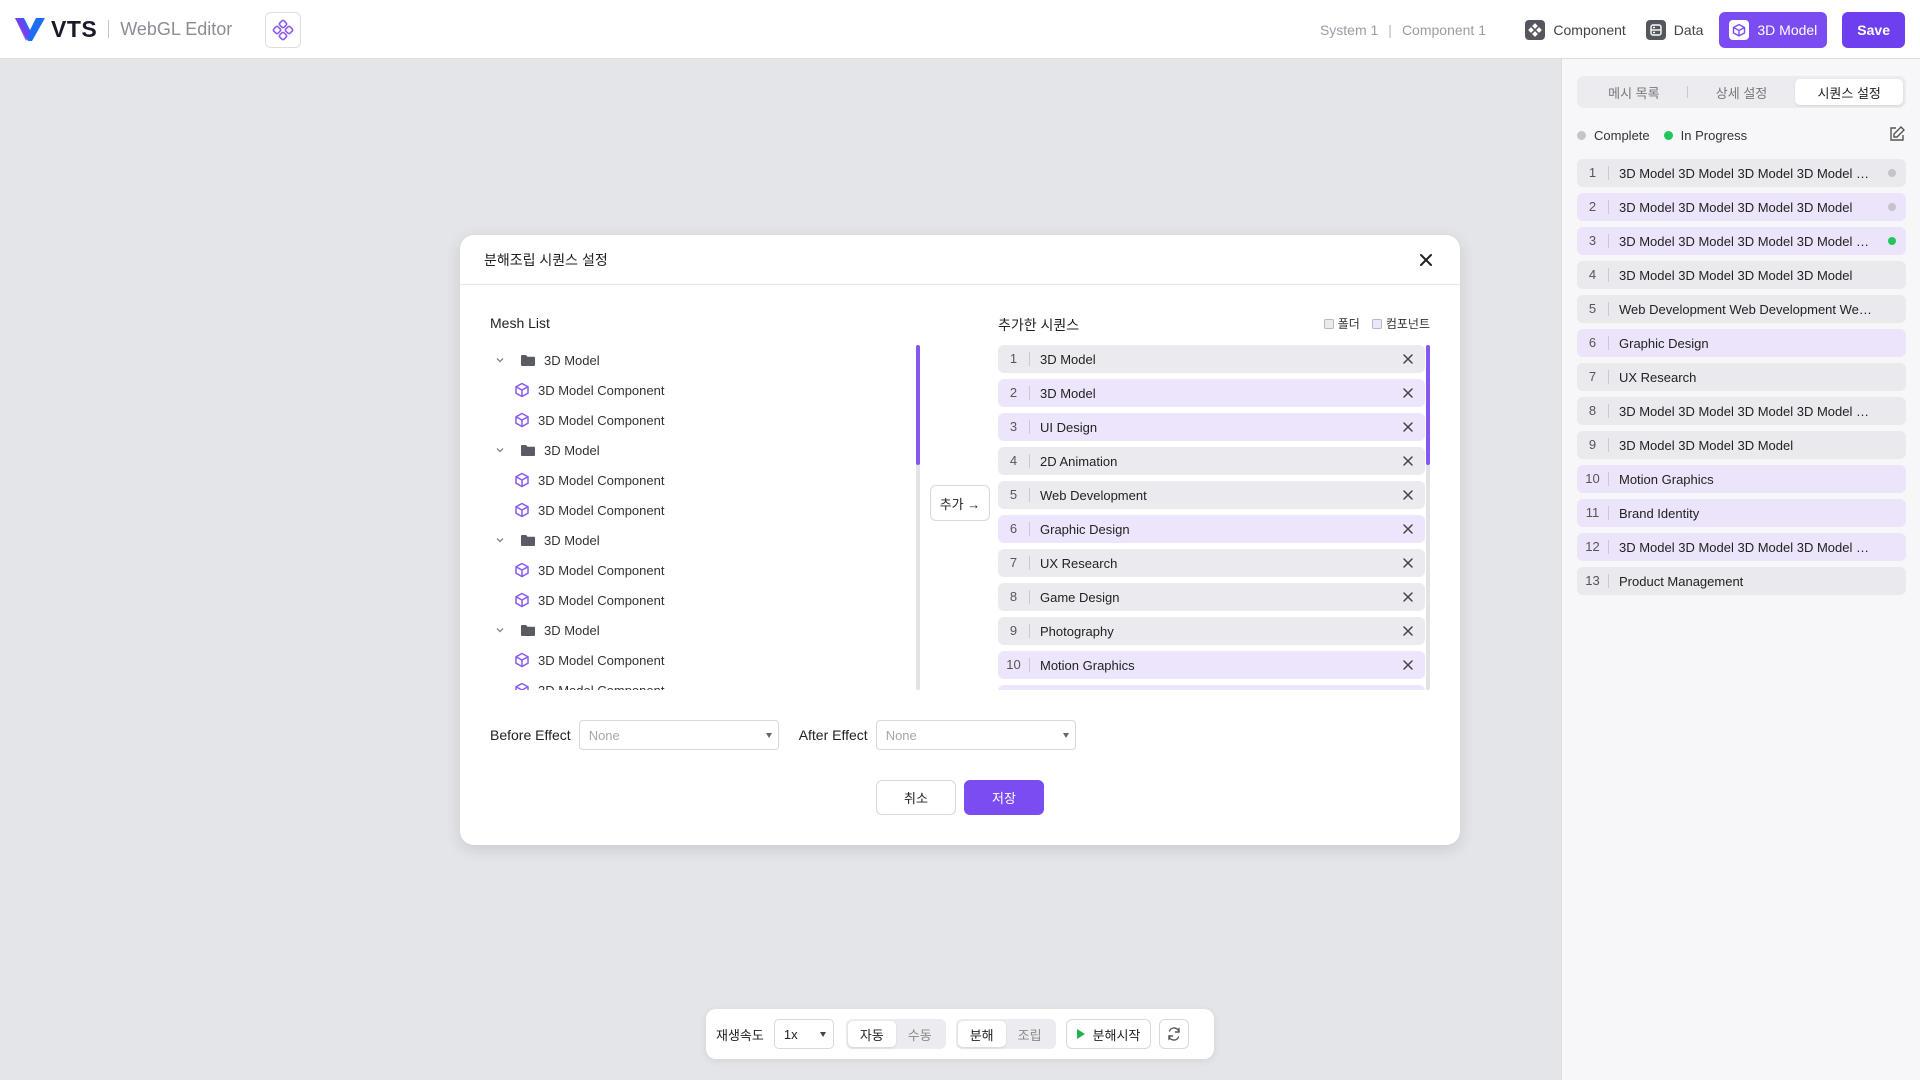  What do you see at coordinates (1068, 393) in the screenshot?
I see `sequence-label: 3D Model` at bounding box center [1068, 393].